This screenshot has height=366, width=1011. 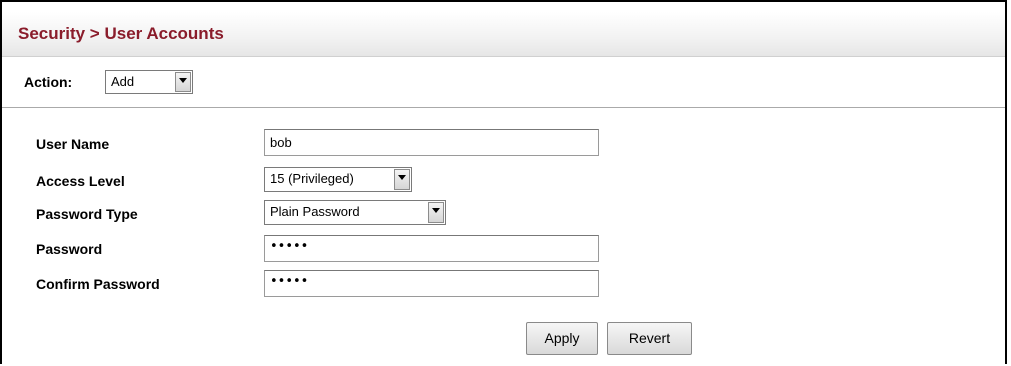 I want to click on password-type-value: Plain Password, so click(x=315, y=211).